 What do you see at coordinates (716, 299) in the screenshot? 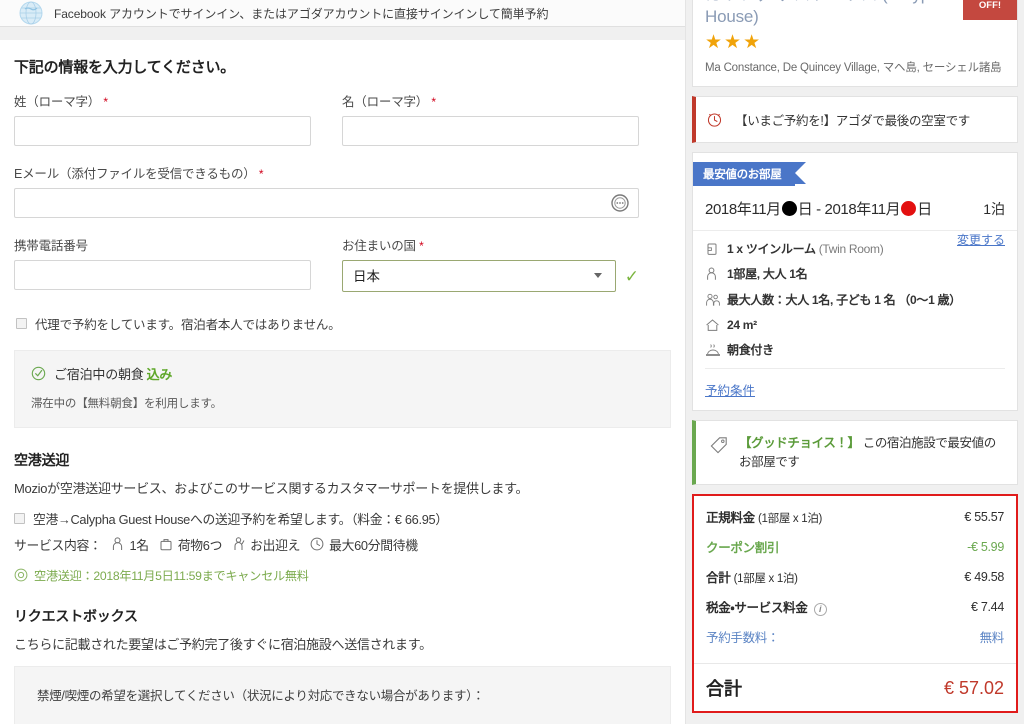
I see `group-icon` at bounding box center [716, 299].